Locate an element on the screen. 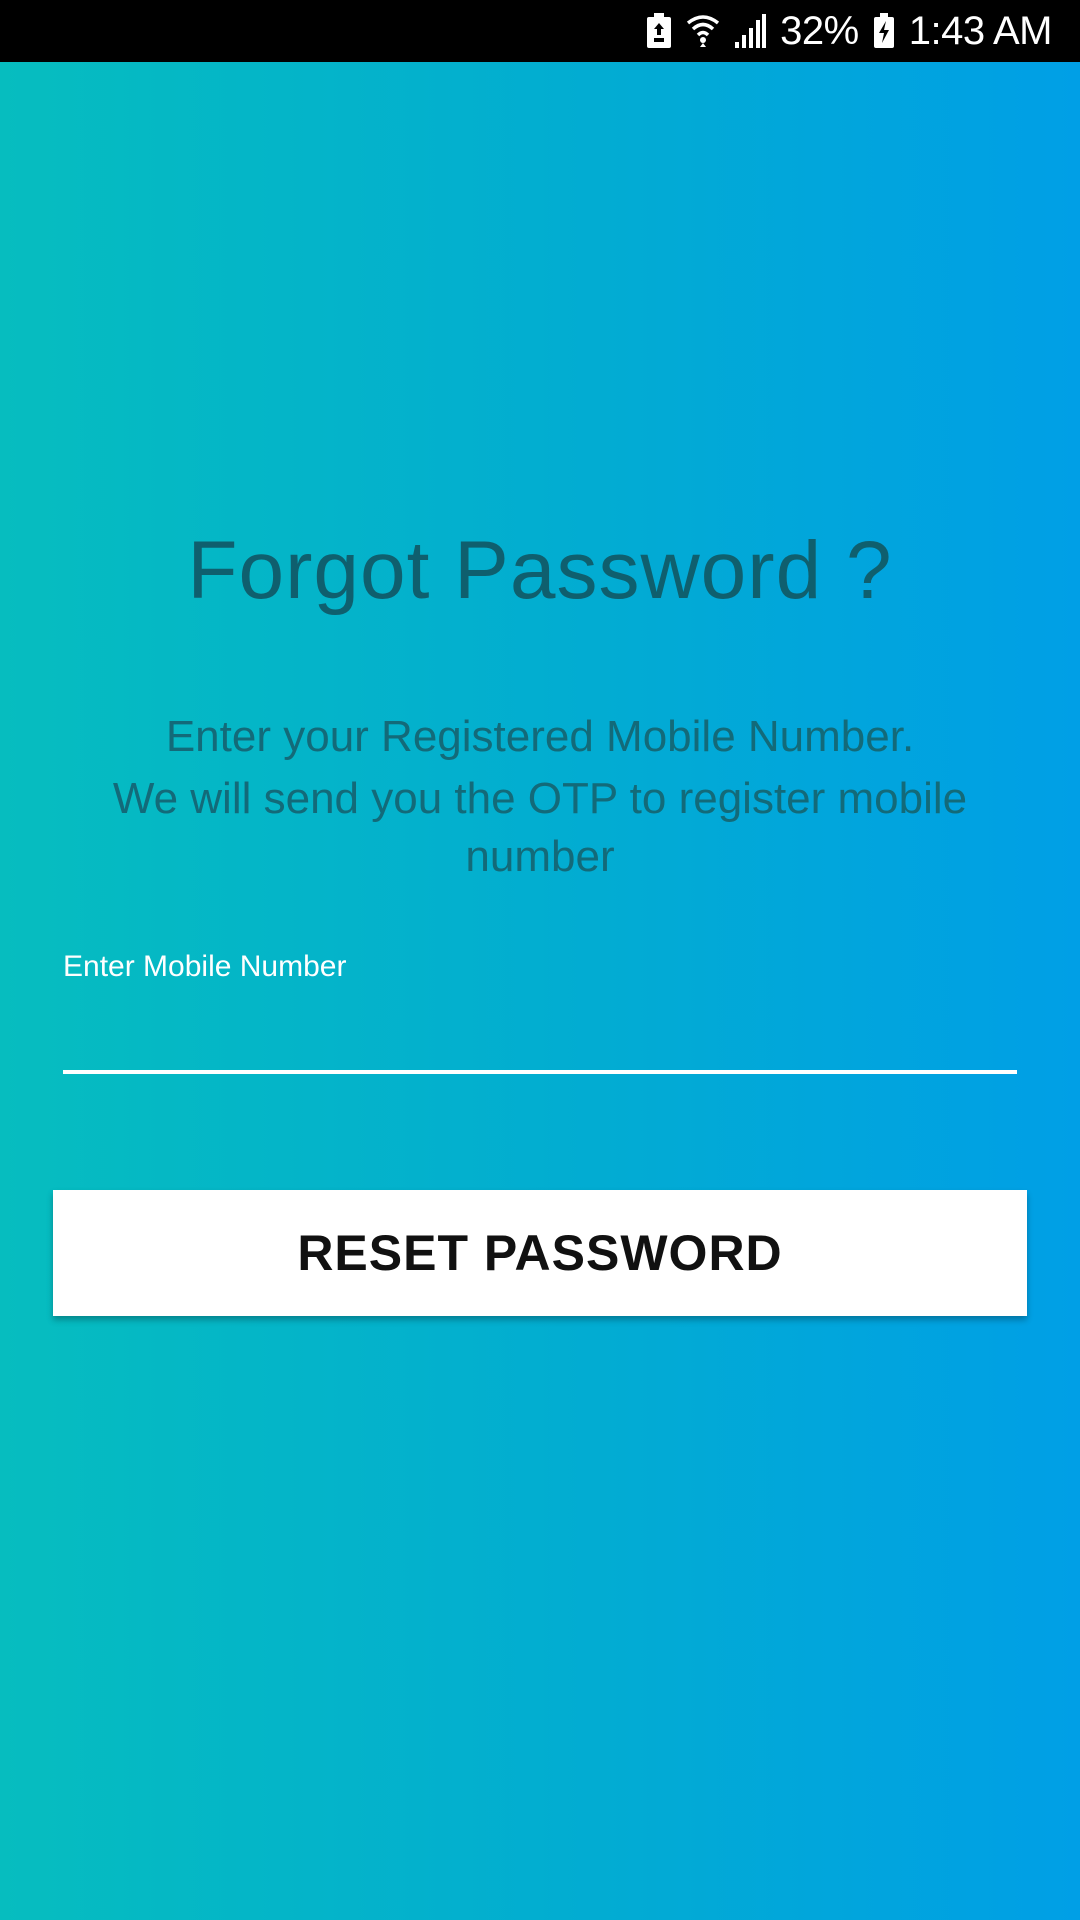  clock: 1:43 AM is located at coordinates (980, 30).